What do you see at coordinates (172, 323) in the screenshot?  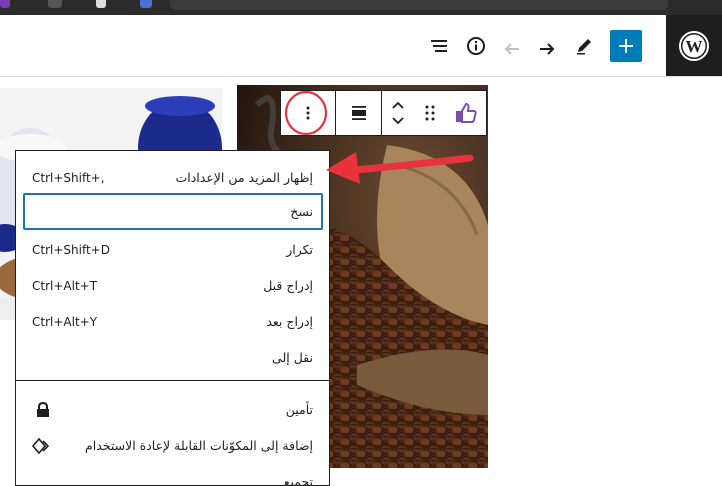 I see `menu-item-insert-after: إدراج بعد Ctrl+Alt+Y` at bounding box center [172, 323].